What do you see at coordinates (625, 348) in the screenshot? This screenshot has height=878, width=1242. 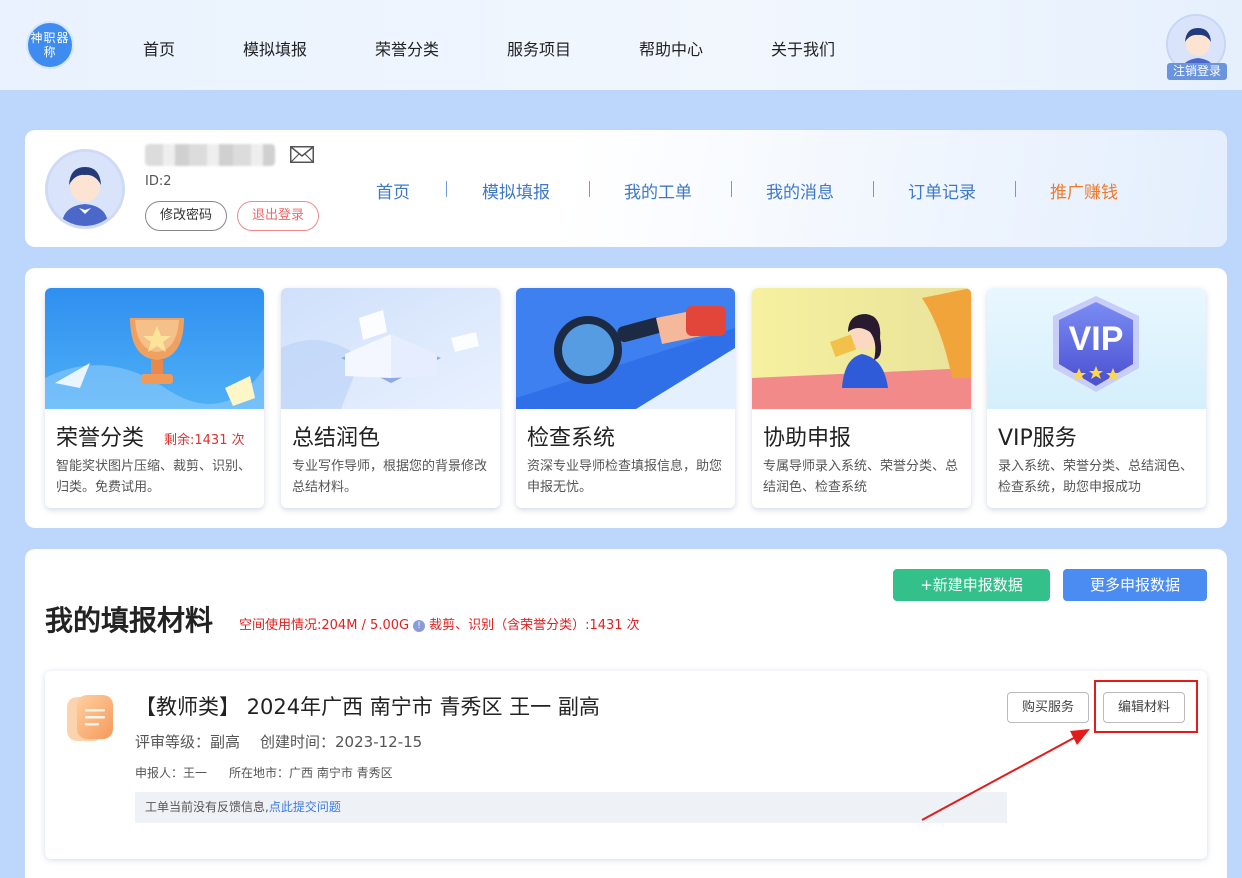 I see `magnifier-illustration` at bounding box center [625, 348].